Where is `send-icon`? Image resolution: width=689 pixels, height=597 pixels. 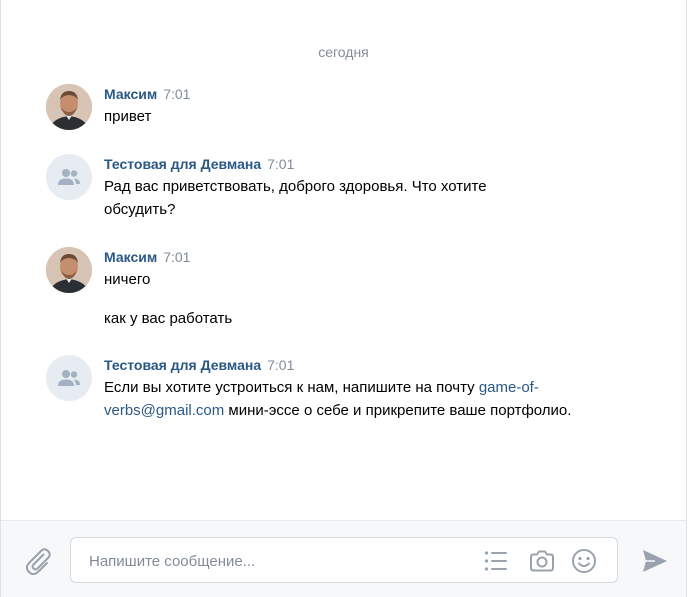
send-icon is located at coordinates (655, 561).